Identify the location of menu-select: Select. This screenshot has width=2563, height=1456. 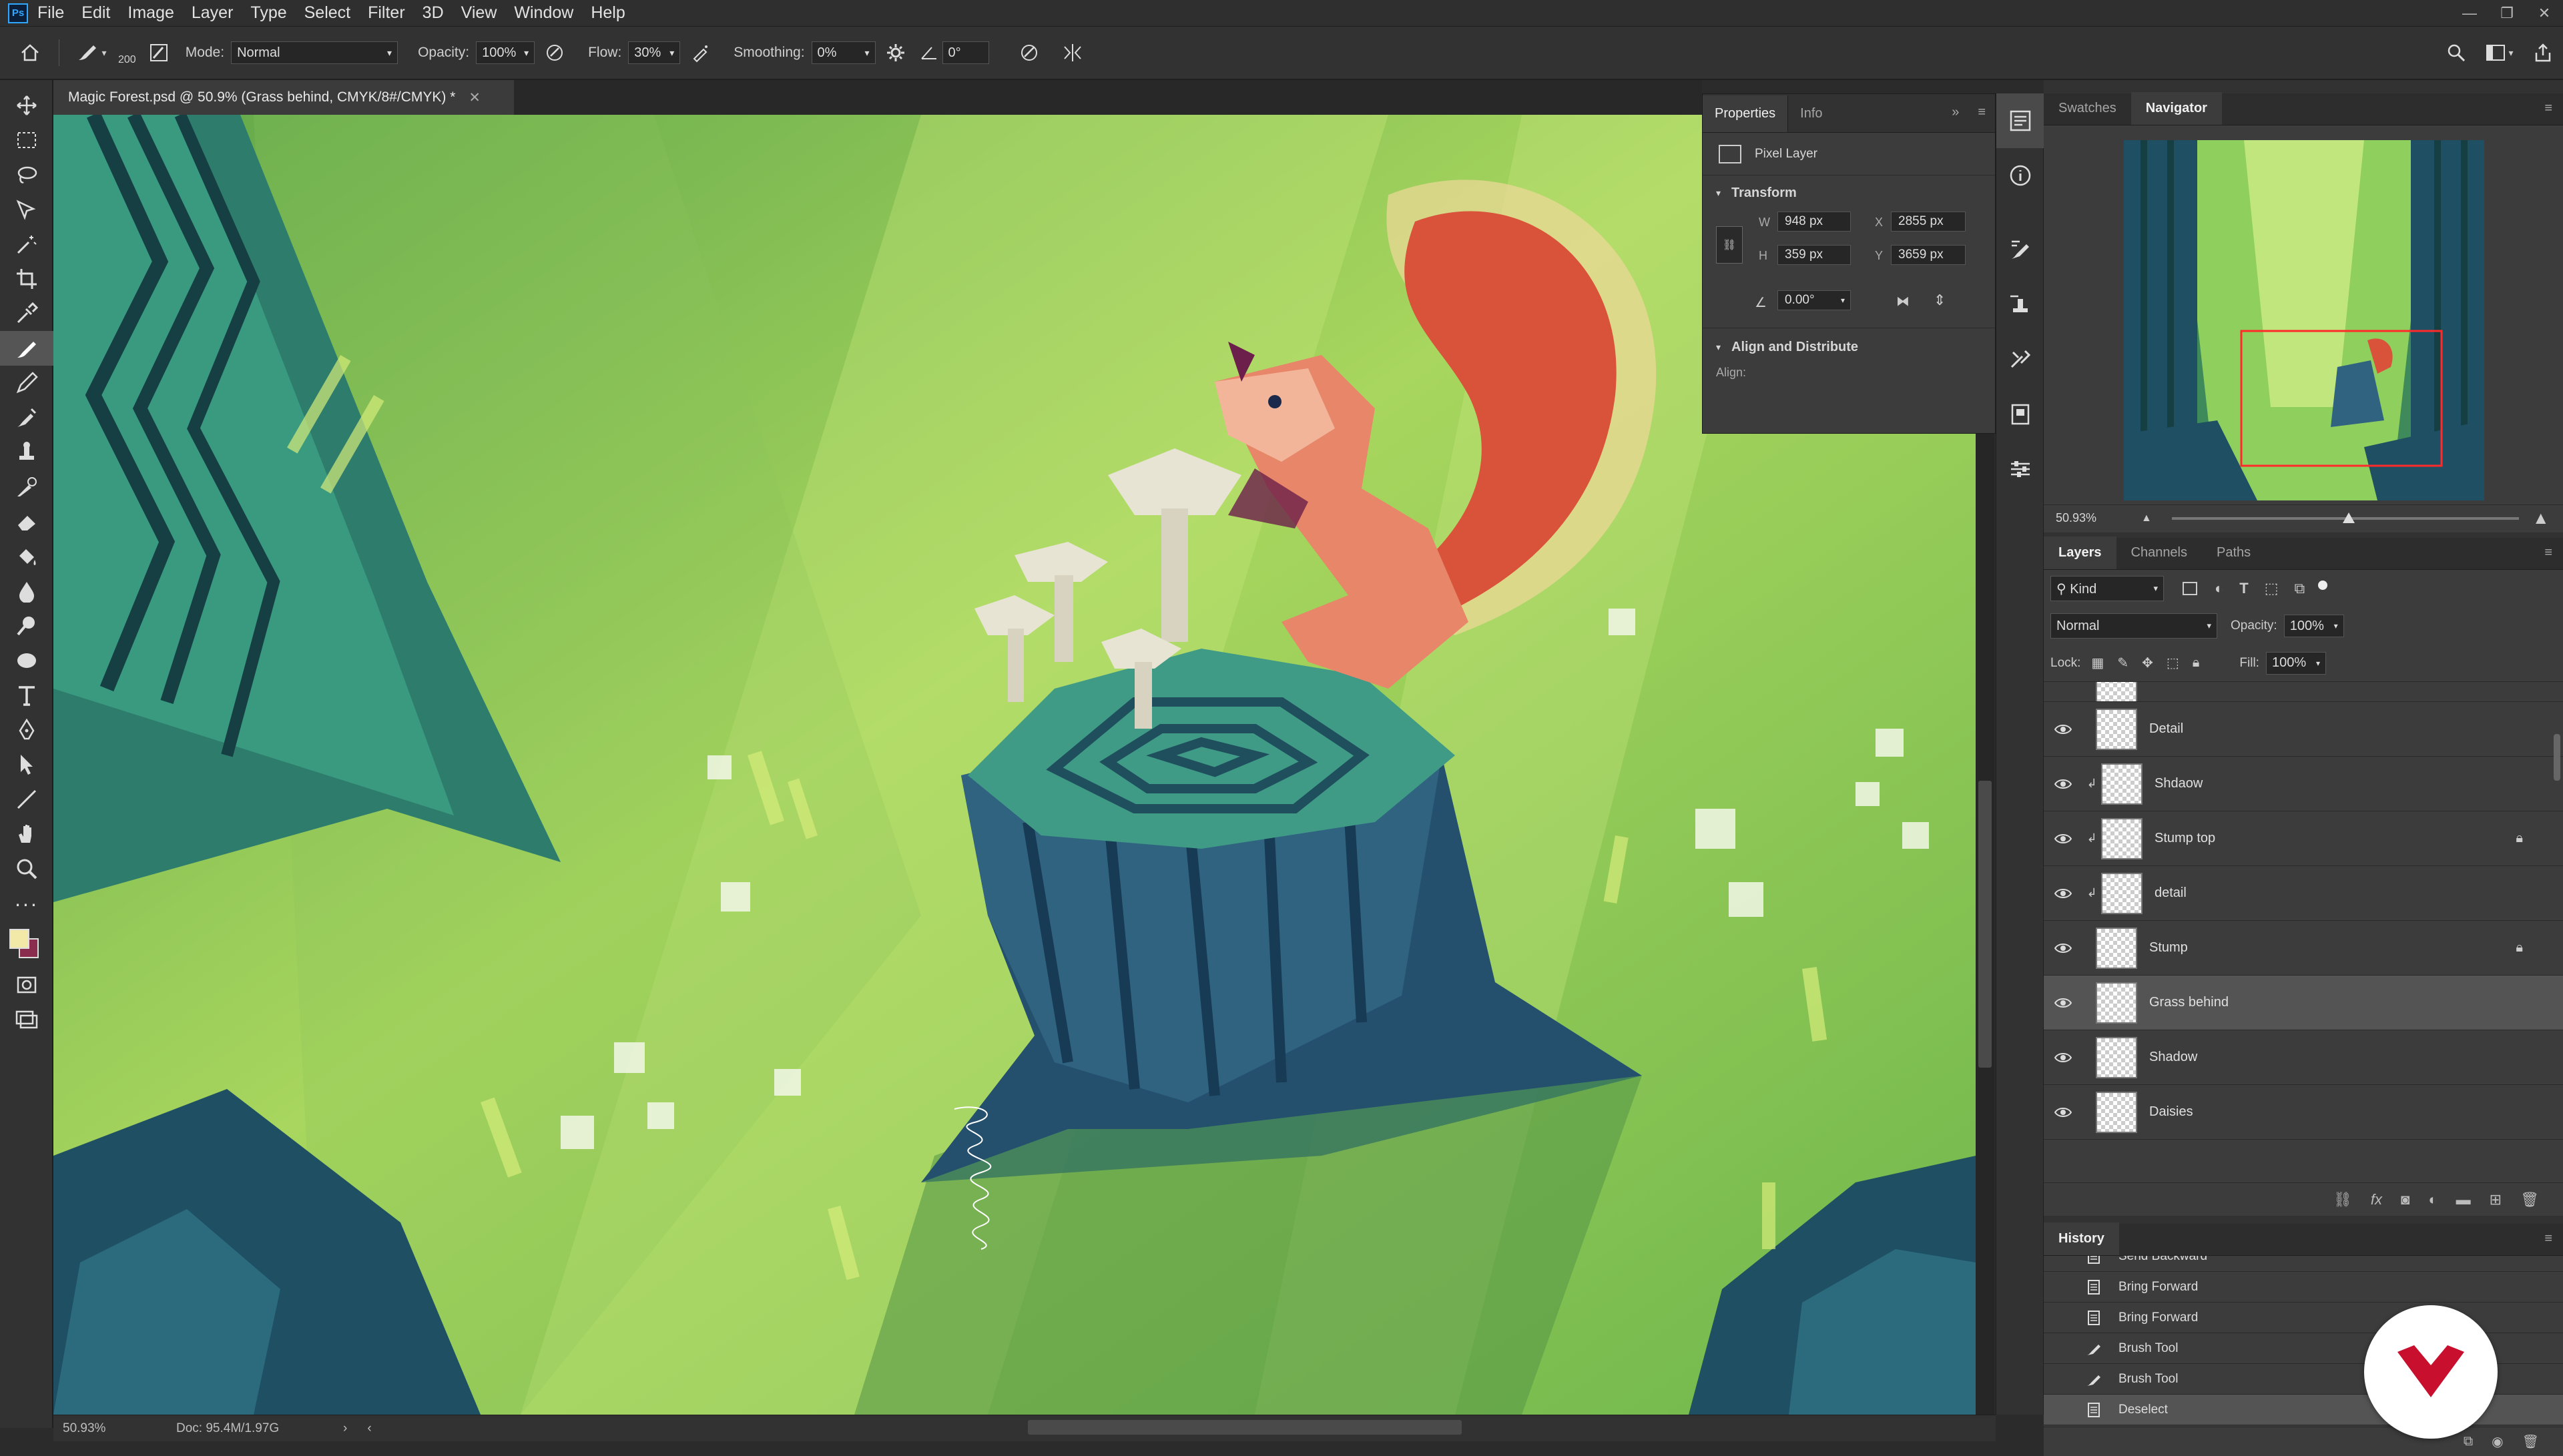
(327, 13).